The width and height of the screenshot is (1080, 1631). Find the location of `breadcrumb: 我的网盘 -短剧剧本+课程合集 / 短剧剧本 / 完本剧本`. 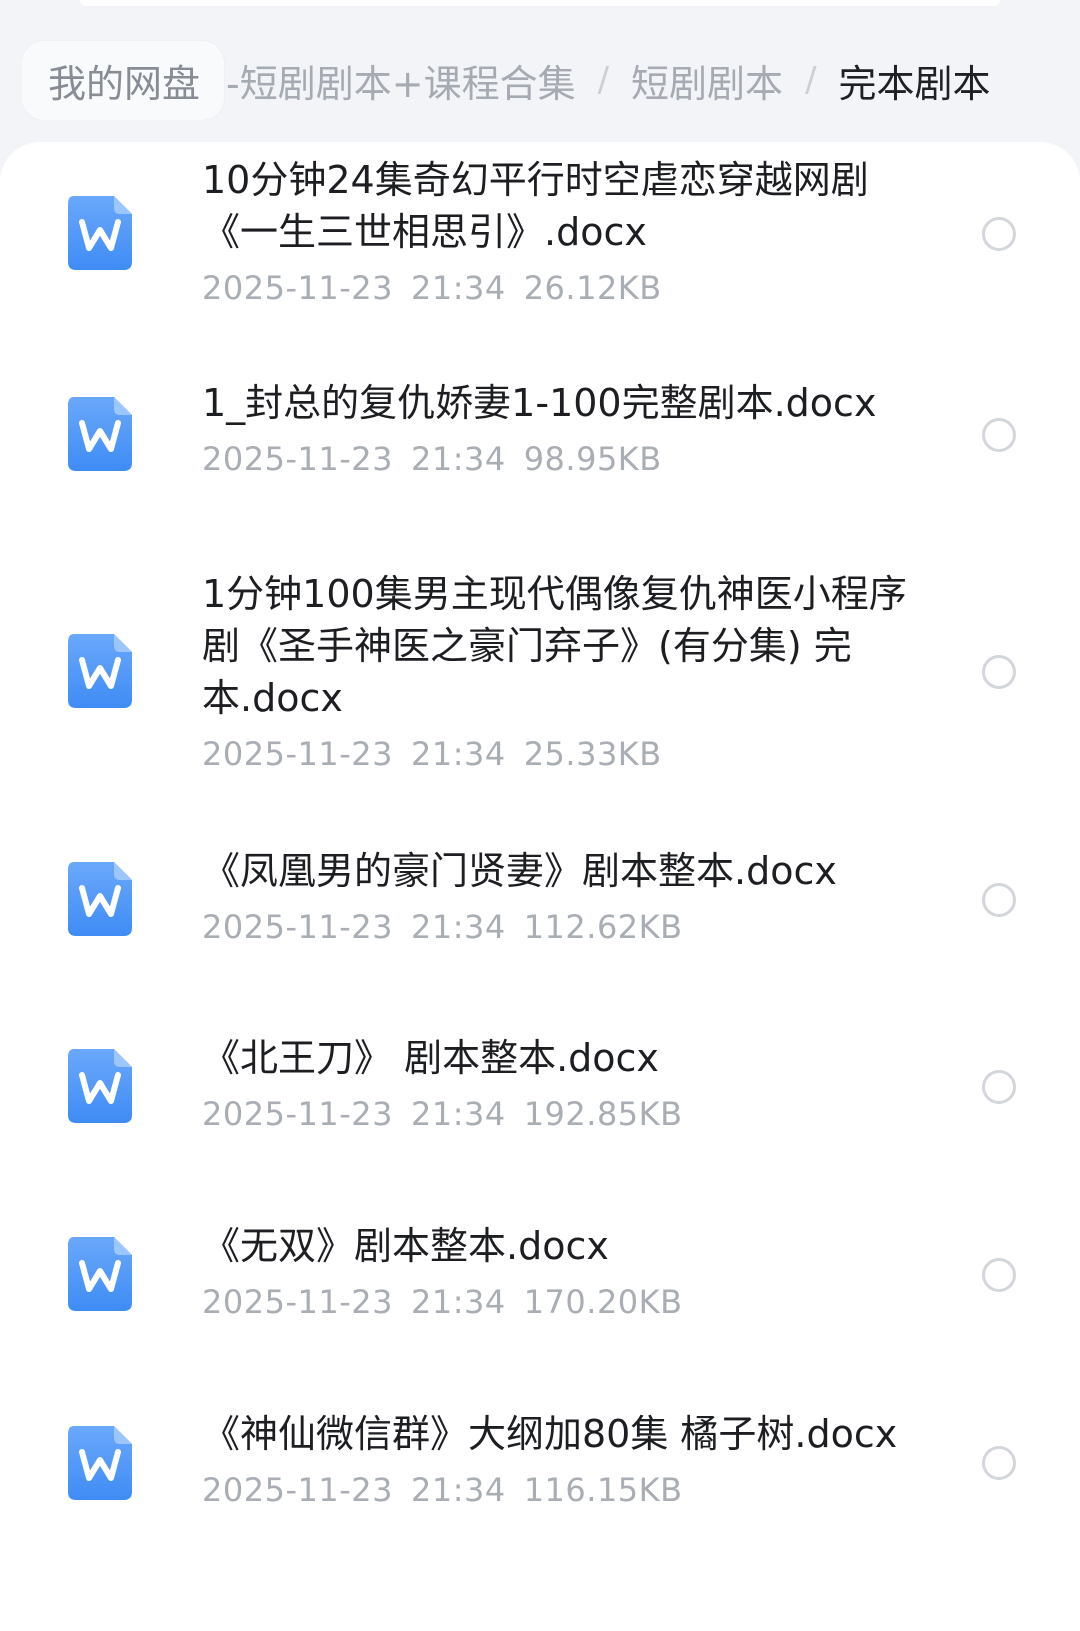

breadcrumb: 我的网盘 -短剧剧本+课程合集 / 短剧剧本 / 完本剧本 is located at coordinates (541, 80).